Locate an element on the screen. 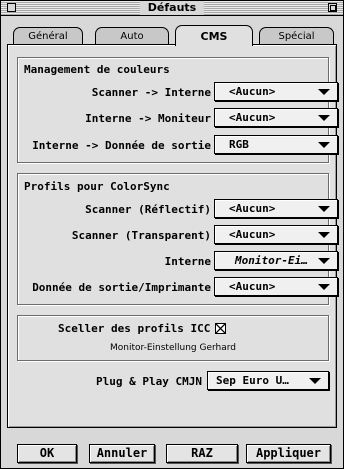 The image size is (344, 469). internal-to-monitor-popup: <Aucun> is located at coordinates (276, 117).